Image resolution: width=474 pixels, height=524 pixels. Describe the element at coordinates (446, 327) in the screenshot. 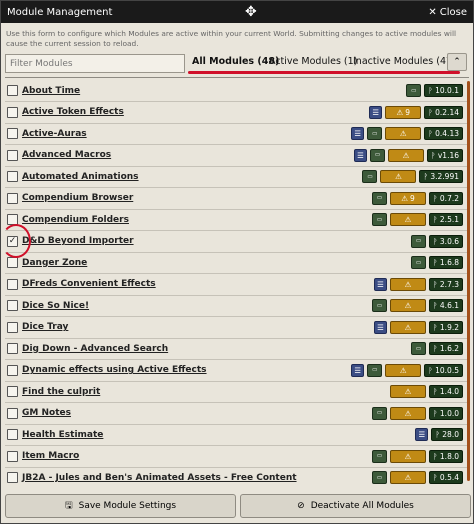

I see `version-badge: ᚹ 1.9.2` at that location.